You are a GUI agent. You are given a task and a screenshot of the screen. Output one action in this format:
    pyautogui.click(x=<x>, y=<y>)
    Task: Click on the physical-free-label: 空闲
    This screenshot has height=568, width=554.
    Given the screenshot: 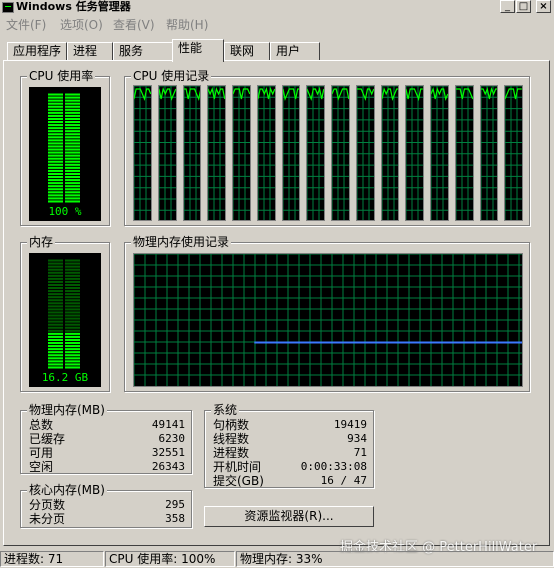 What is the action you would take?
    pyautogui.click(x=41, y=467)
    